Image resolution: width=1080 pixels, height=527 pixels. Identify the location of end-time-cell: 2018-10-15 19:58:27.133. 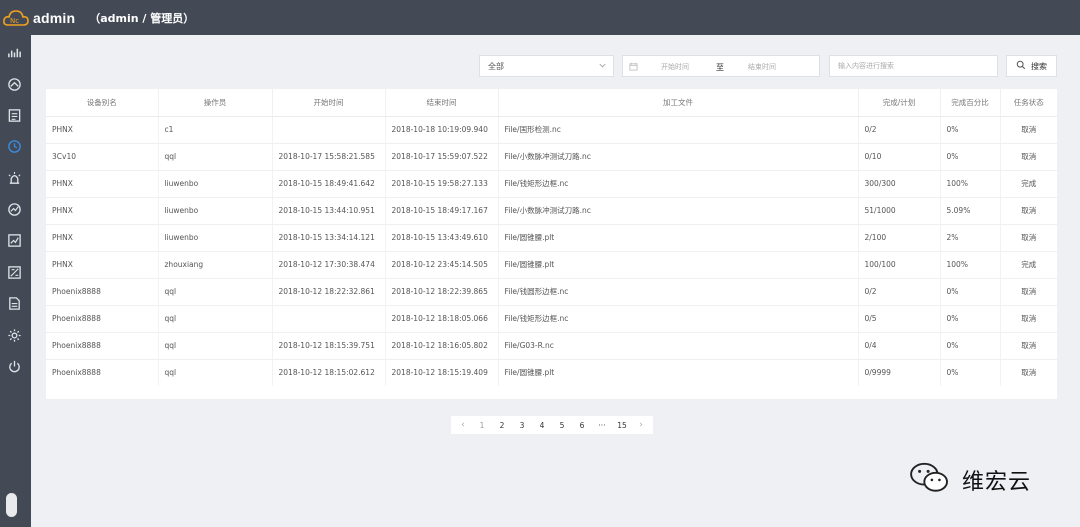
(442, 184).